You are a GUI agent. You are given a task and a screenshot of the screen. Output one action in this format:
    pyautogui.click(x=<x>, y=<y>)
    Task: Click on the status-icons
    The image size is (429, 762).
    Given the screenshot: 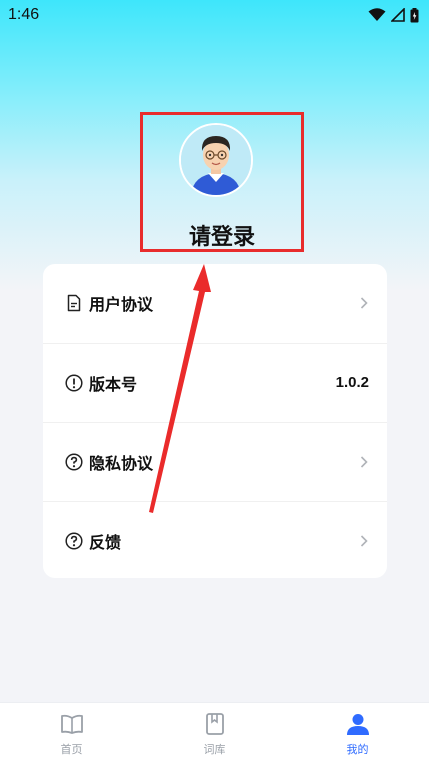 What is the action you would take?
    pyautogui.click(x=393, y=15)
    